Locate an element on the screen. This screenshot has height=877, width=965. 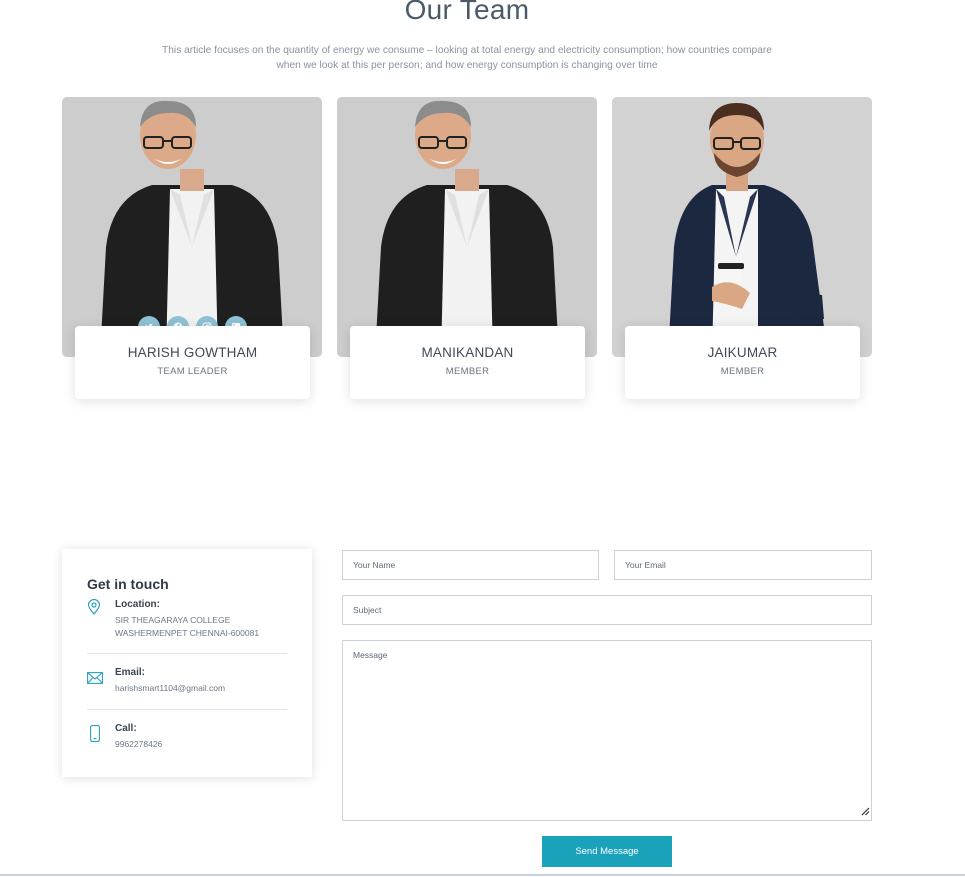
member-name: HARISH GOWTHAM is located at coordinates (192, 352).